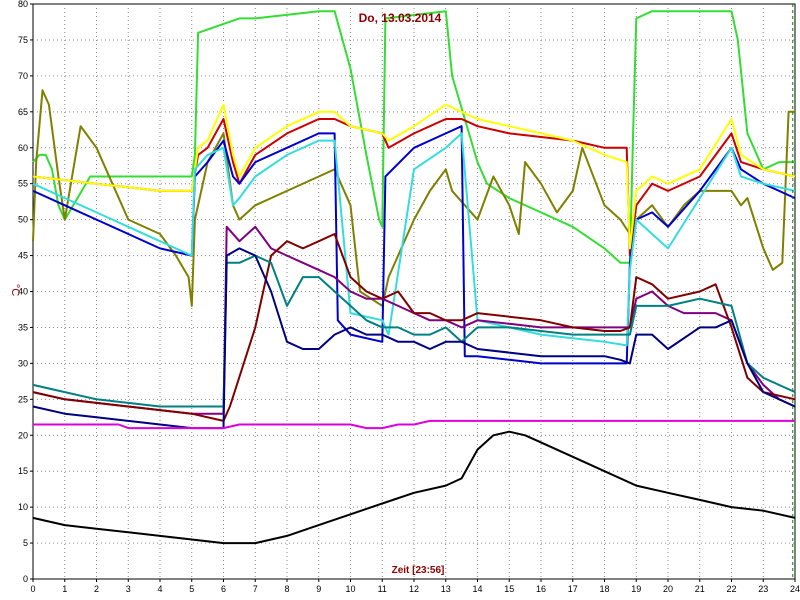  What do you see at coordinates (191, 589) in the screenshot?
I see `x-tick-label: 5` at bounding box center [191, 589].